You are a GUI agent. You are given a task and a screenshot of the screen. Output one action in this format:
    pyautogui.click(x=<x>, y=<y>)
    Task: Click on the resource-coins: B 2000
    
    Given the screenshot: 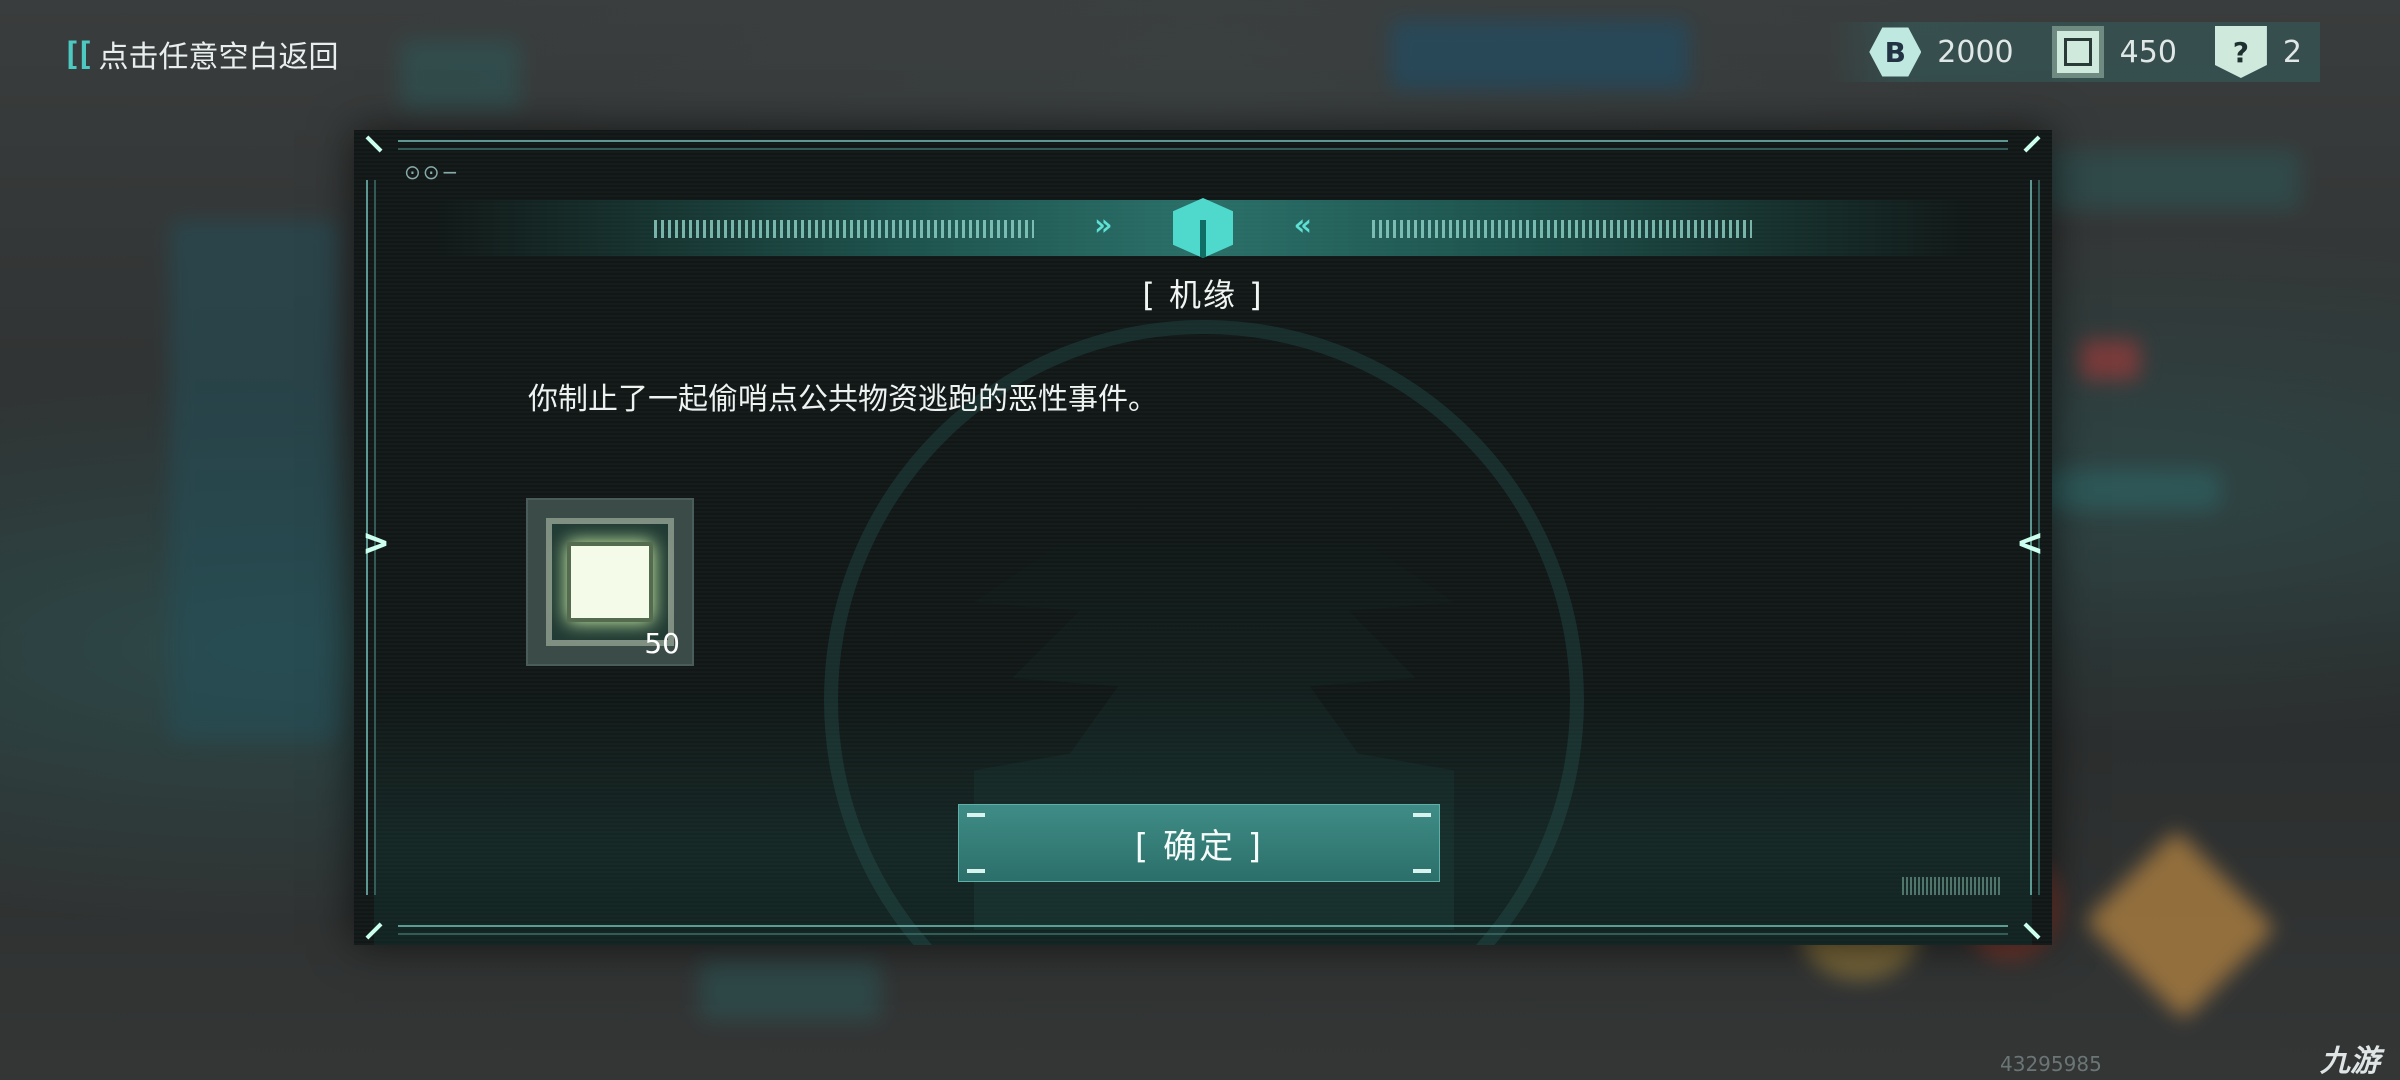 What is the action you would take?
    pyautogui.click(x=1941, y=52)
    